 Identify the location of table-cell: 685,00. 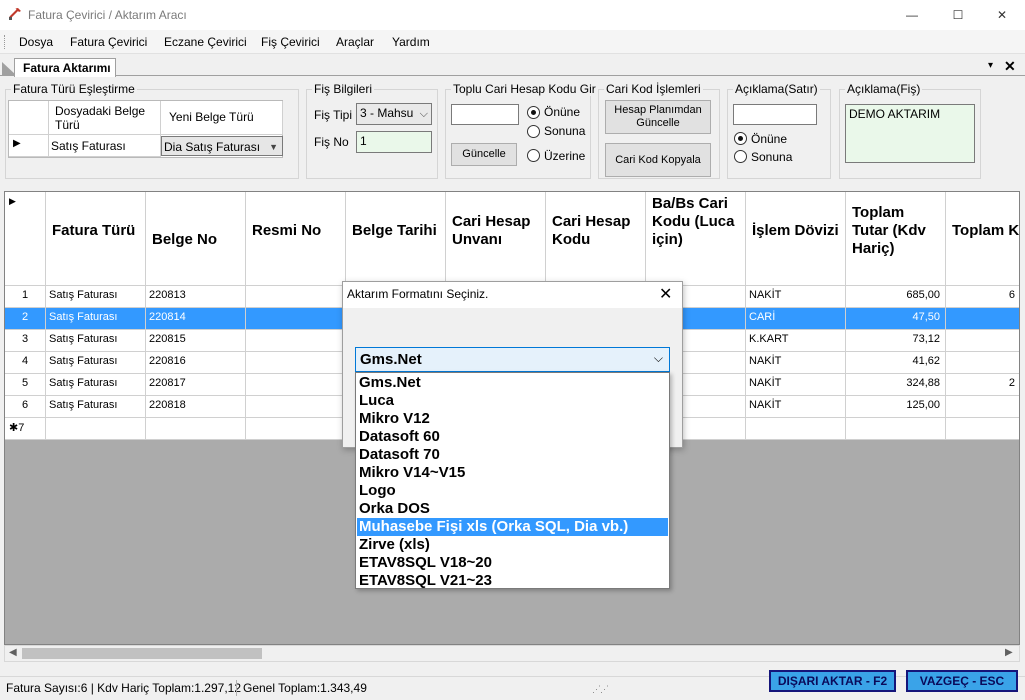
(896, 297).